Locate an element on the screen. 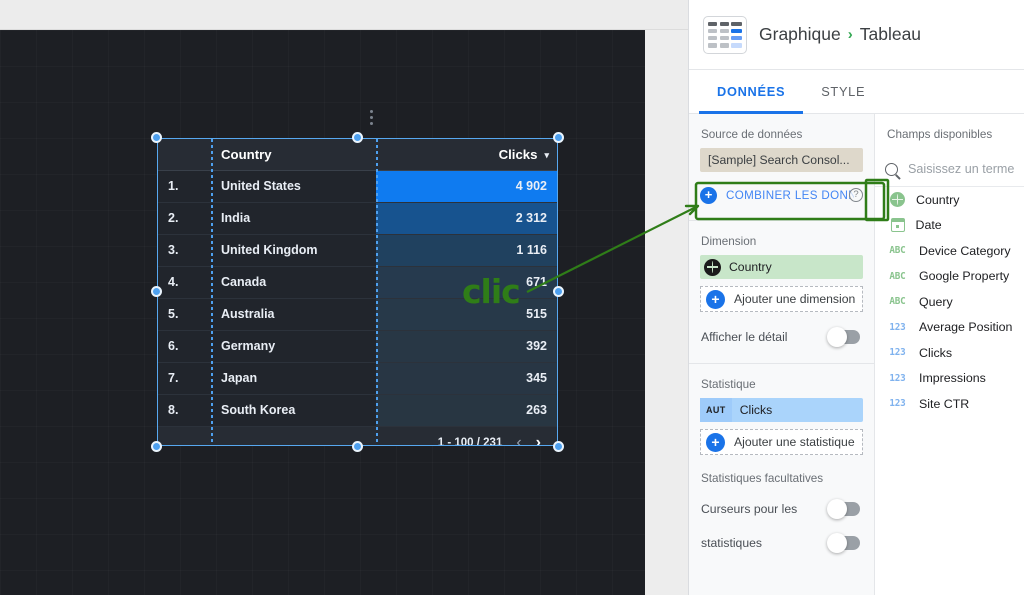  sliders-row: statistiques is located at coordinates (781, 543).